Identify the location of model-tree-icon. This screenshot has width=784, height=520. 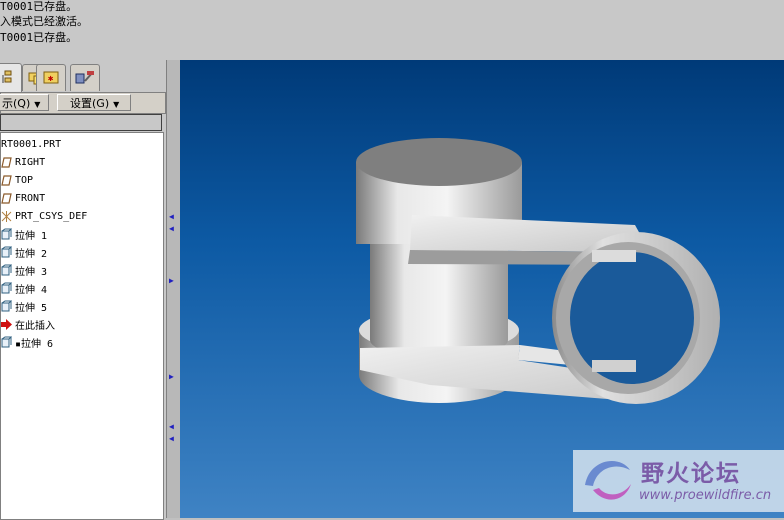
(7, 78).